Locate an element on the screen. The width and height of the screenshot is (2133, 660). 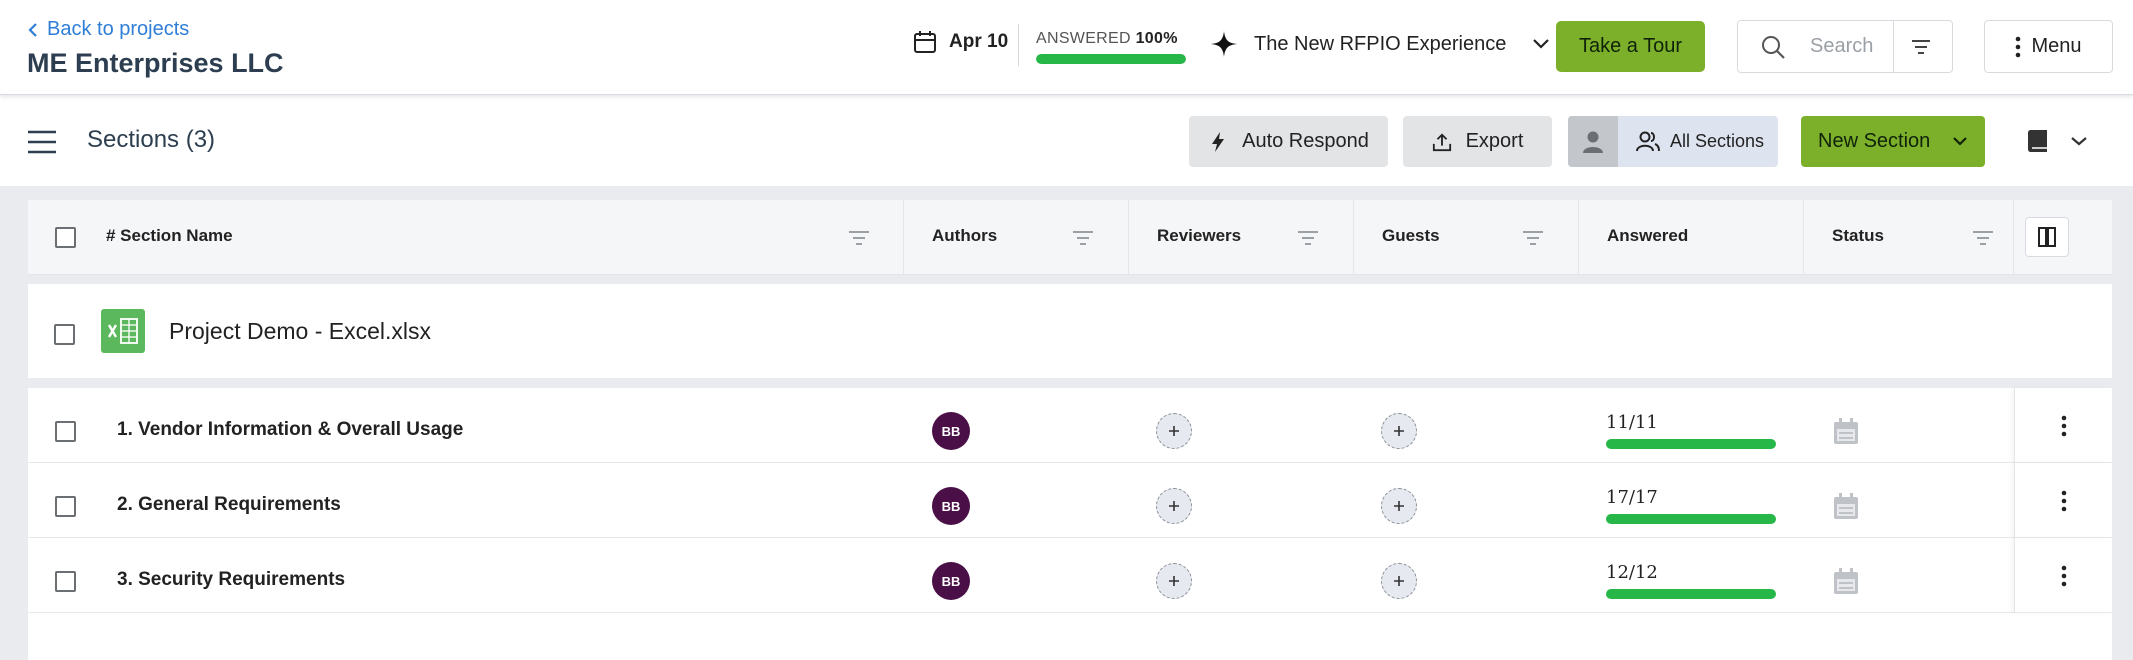
new-section-label: New Section is located at coordinates (1874, 141).